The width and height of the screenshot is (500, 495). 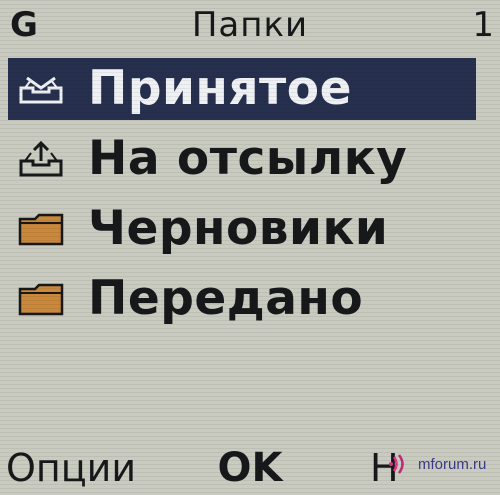 What do you see at coordinates (226, 298) in the screenshot?
I see `list-item-label: Передано` at bounding box center [226, 298].